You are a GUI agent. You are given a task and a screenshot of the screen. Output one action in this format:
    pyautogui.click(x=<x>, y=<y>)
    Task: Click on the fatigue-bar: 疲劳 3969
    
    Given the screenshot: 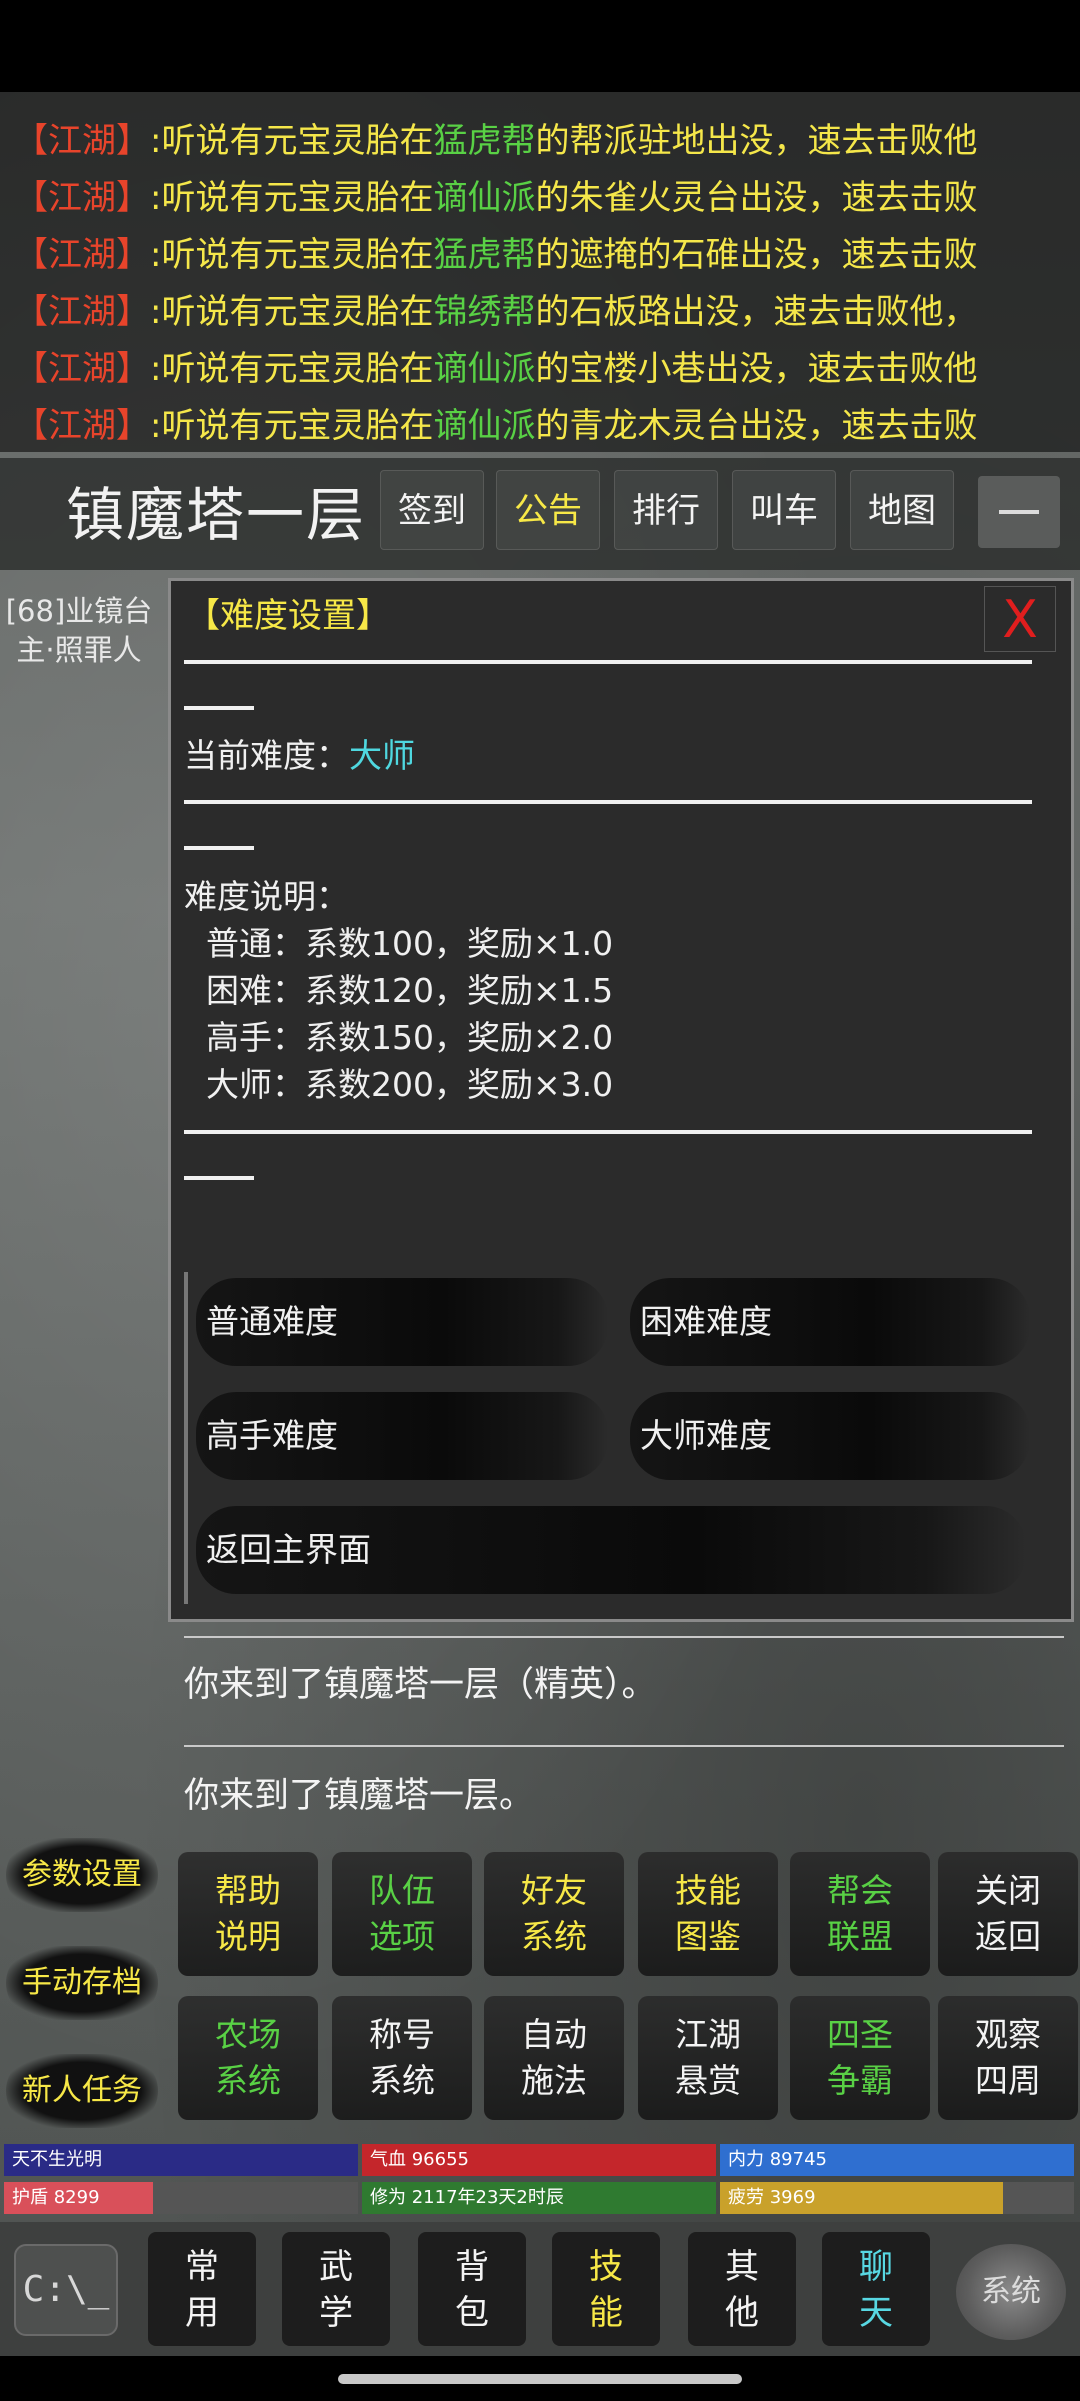 What is the action you would take?
    pyautogui.click(x=897, y=2198)
    